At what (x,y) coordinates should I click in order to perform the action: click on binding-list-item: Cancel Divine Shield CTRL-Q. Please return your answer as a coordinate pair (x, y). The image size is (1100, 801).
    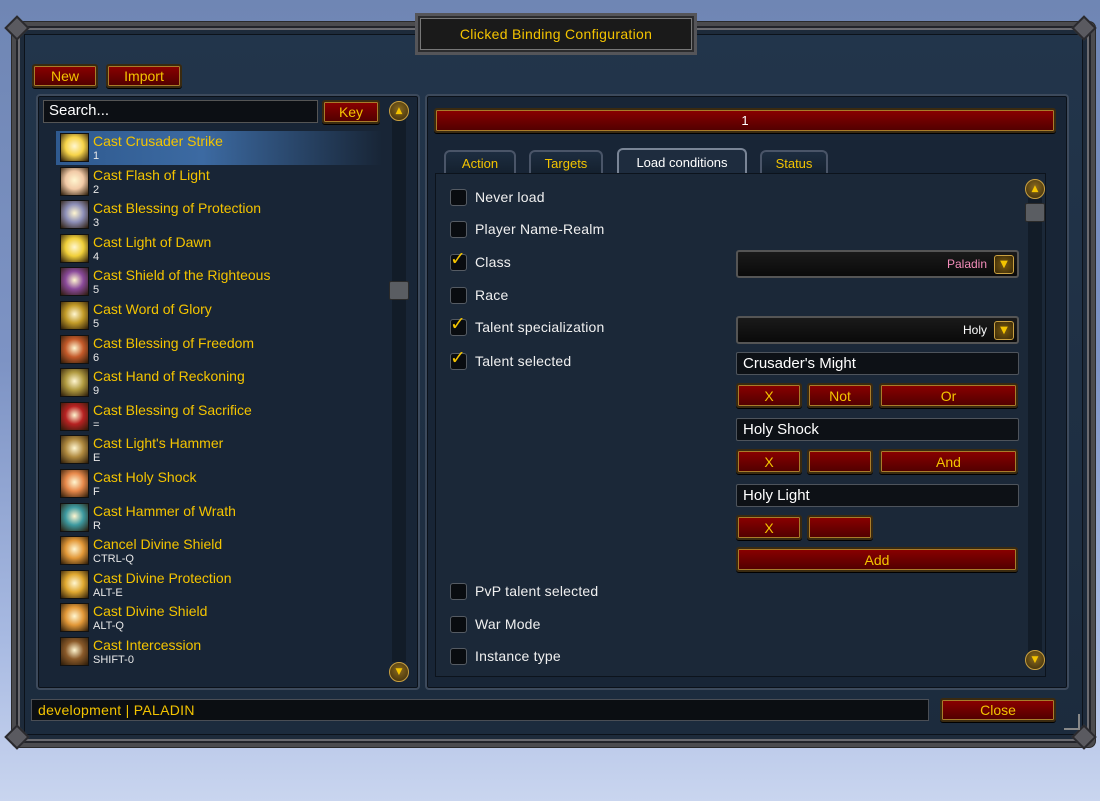
    Looking at the image, I should click on (219, 551).